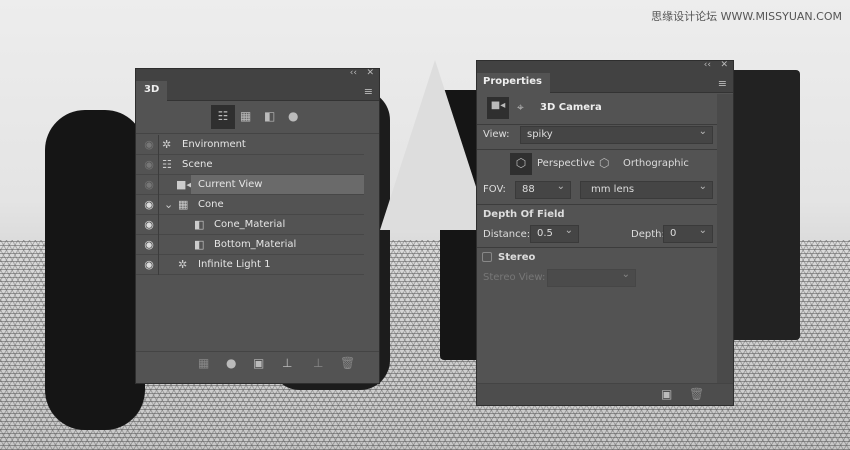 The width and height of the screenshot is (850, 450). I want to click on fov-field: 88, so click(543, 190).